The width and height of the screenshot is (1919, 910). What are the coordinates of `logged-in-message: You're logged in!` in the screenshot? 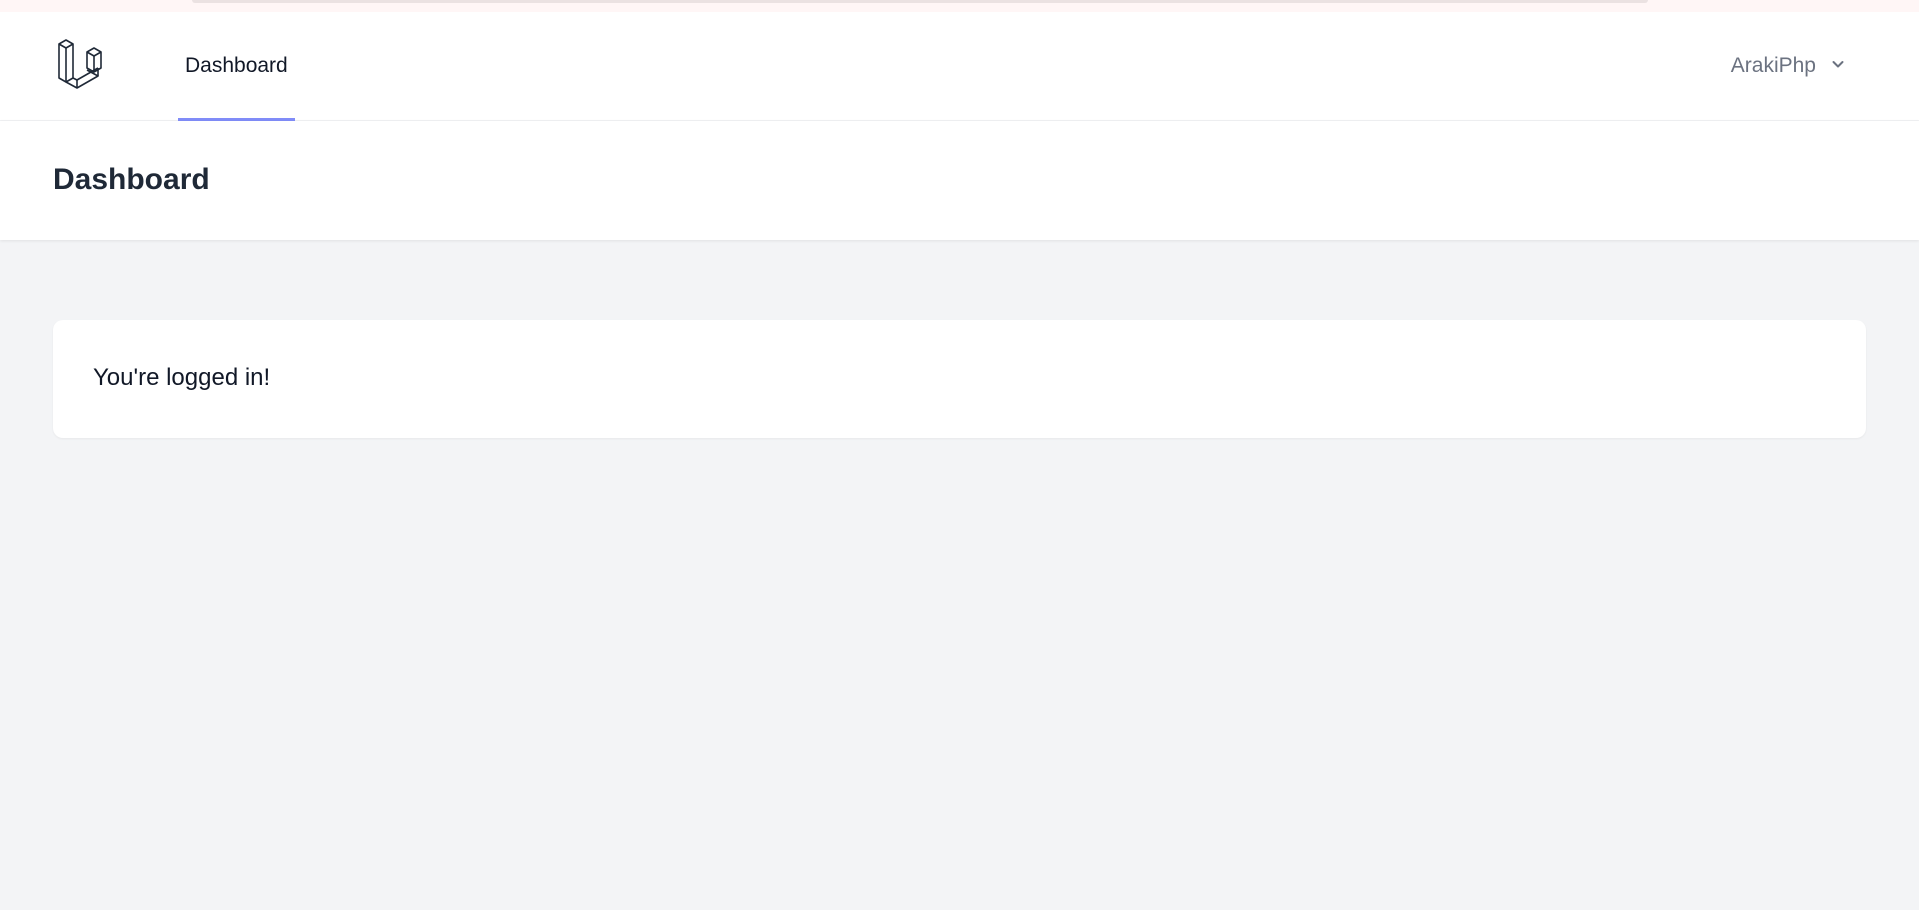 It's located at (182, 377).